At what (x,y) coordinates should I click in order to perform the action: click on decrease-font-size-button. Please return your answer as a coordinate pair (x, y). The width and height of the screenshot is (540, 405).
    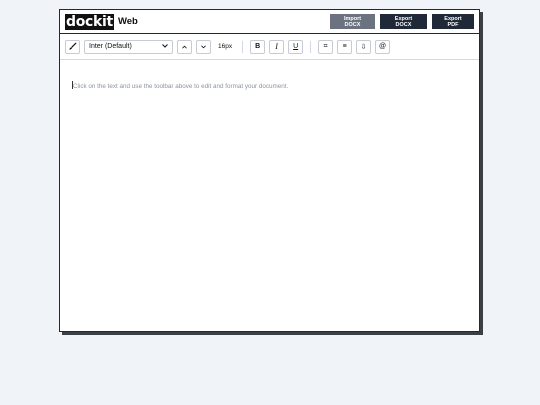
    Looking at the image, I should click on (203, 46).